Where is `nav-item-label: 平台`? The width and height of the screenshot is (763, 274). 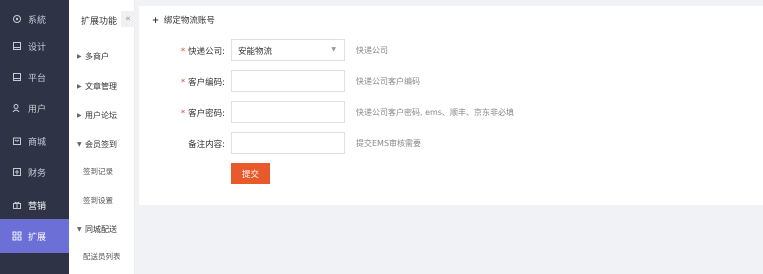 nav-item-label: 平台 is located at coordinates (37, 78).